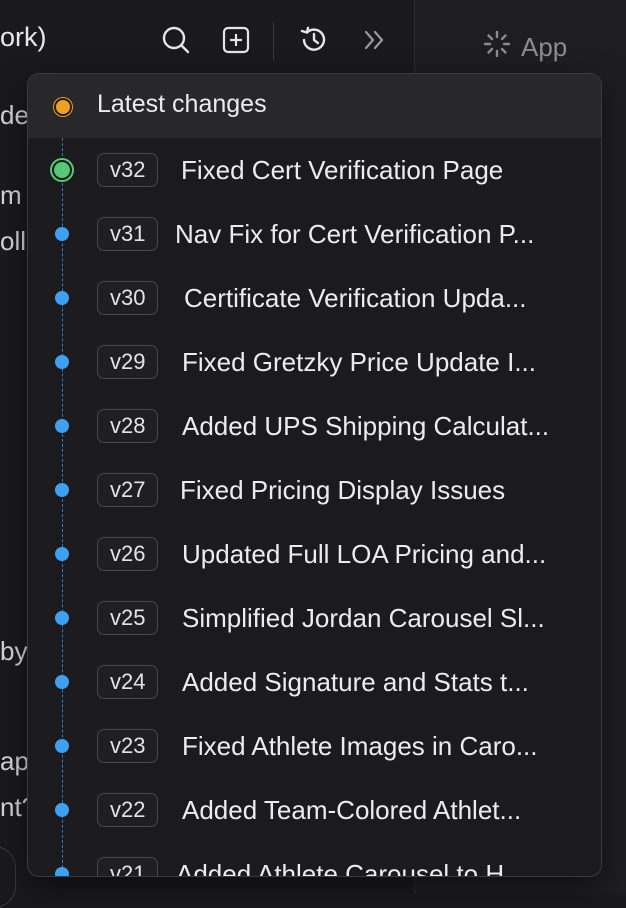 The width and height of the screenshot is (626, 908). I want to click on version-title: Fixed Cert Verification Page, so click(342, 170).